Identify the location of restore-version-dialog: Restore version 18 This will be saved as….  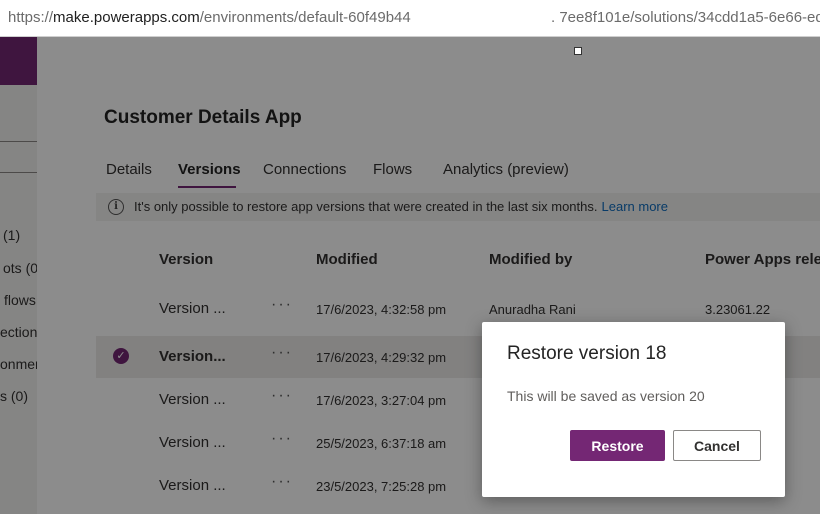
(633, 409).